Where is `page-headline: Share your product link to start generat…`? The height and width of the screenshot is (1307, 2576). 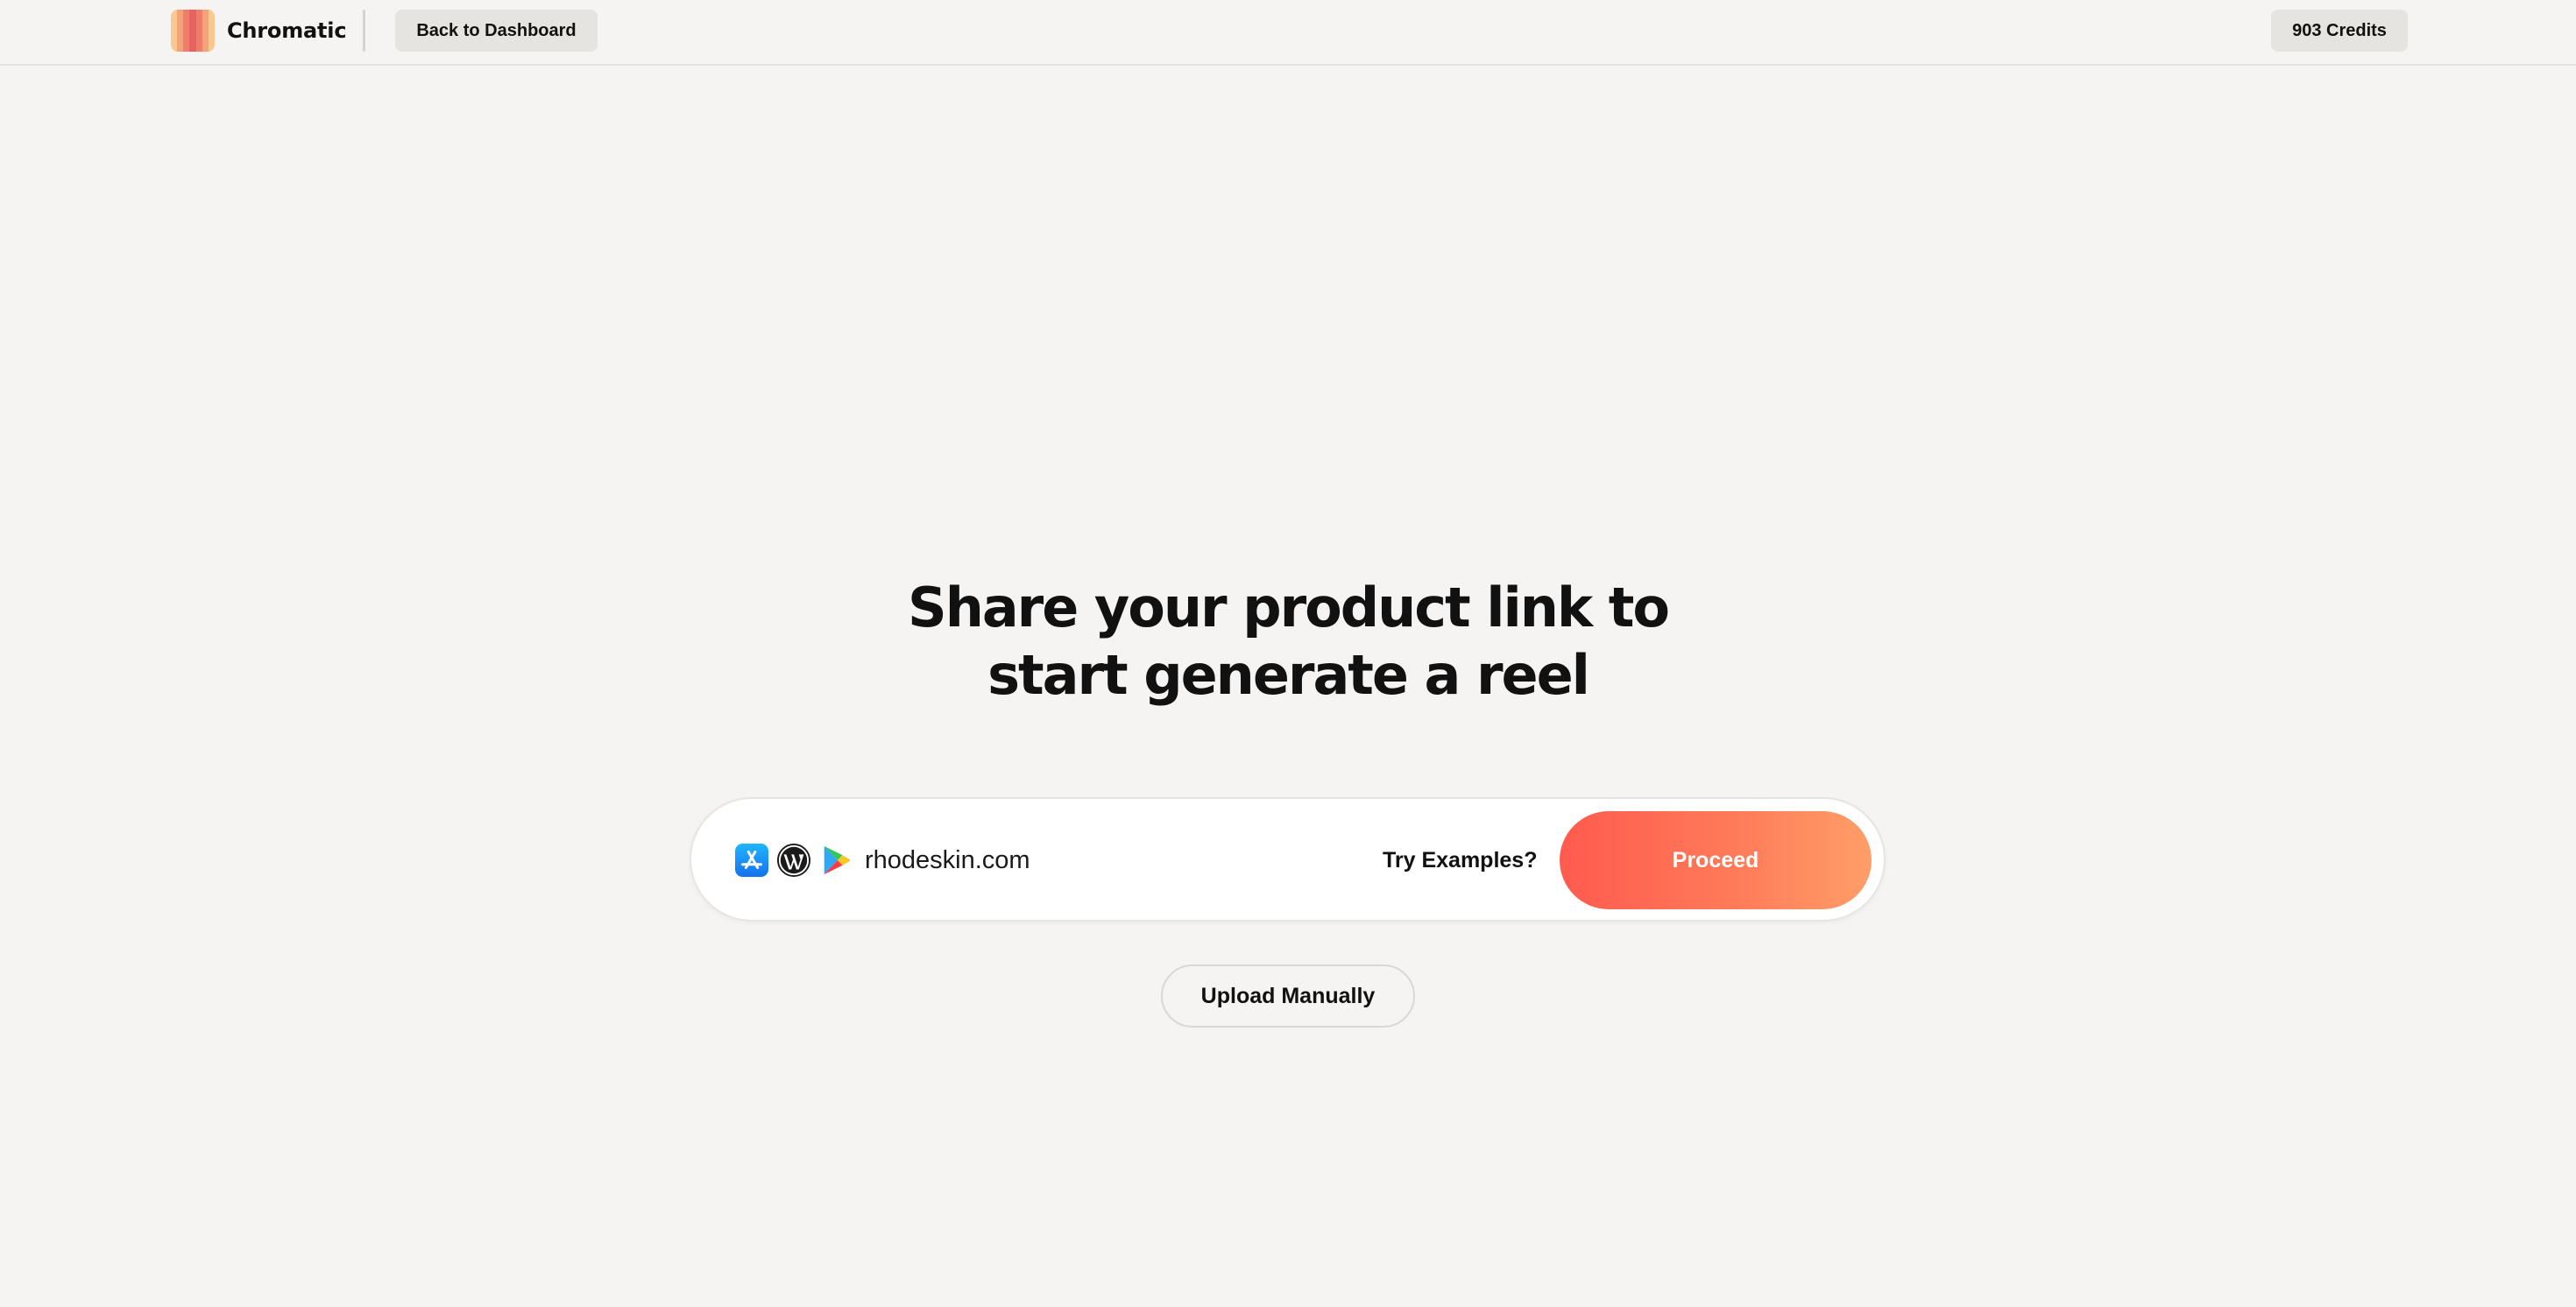 page-headline: Share your product link to start generat… is located at coordinates (1288, 641).